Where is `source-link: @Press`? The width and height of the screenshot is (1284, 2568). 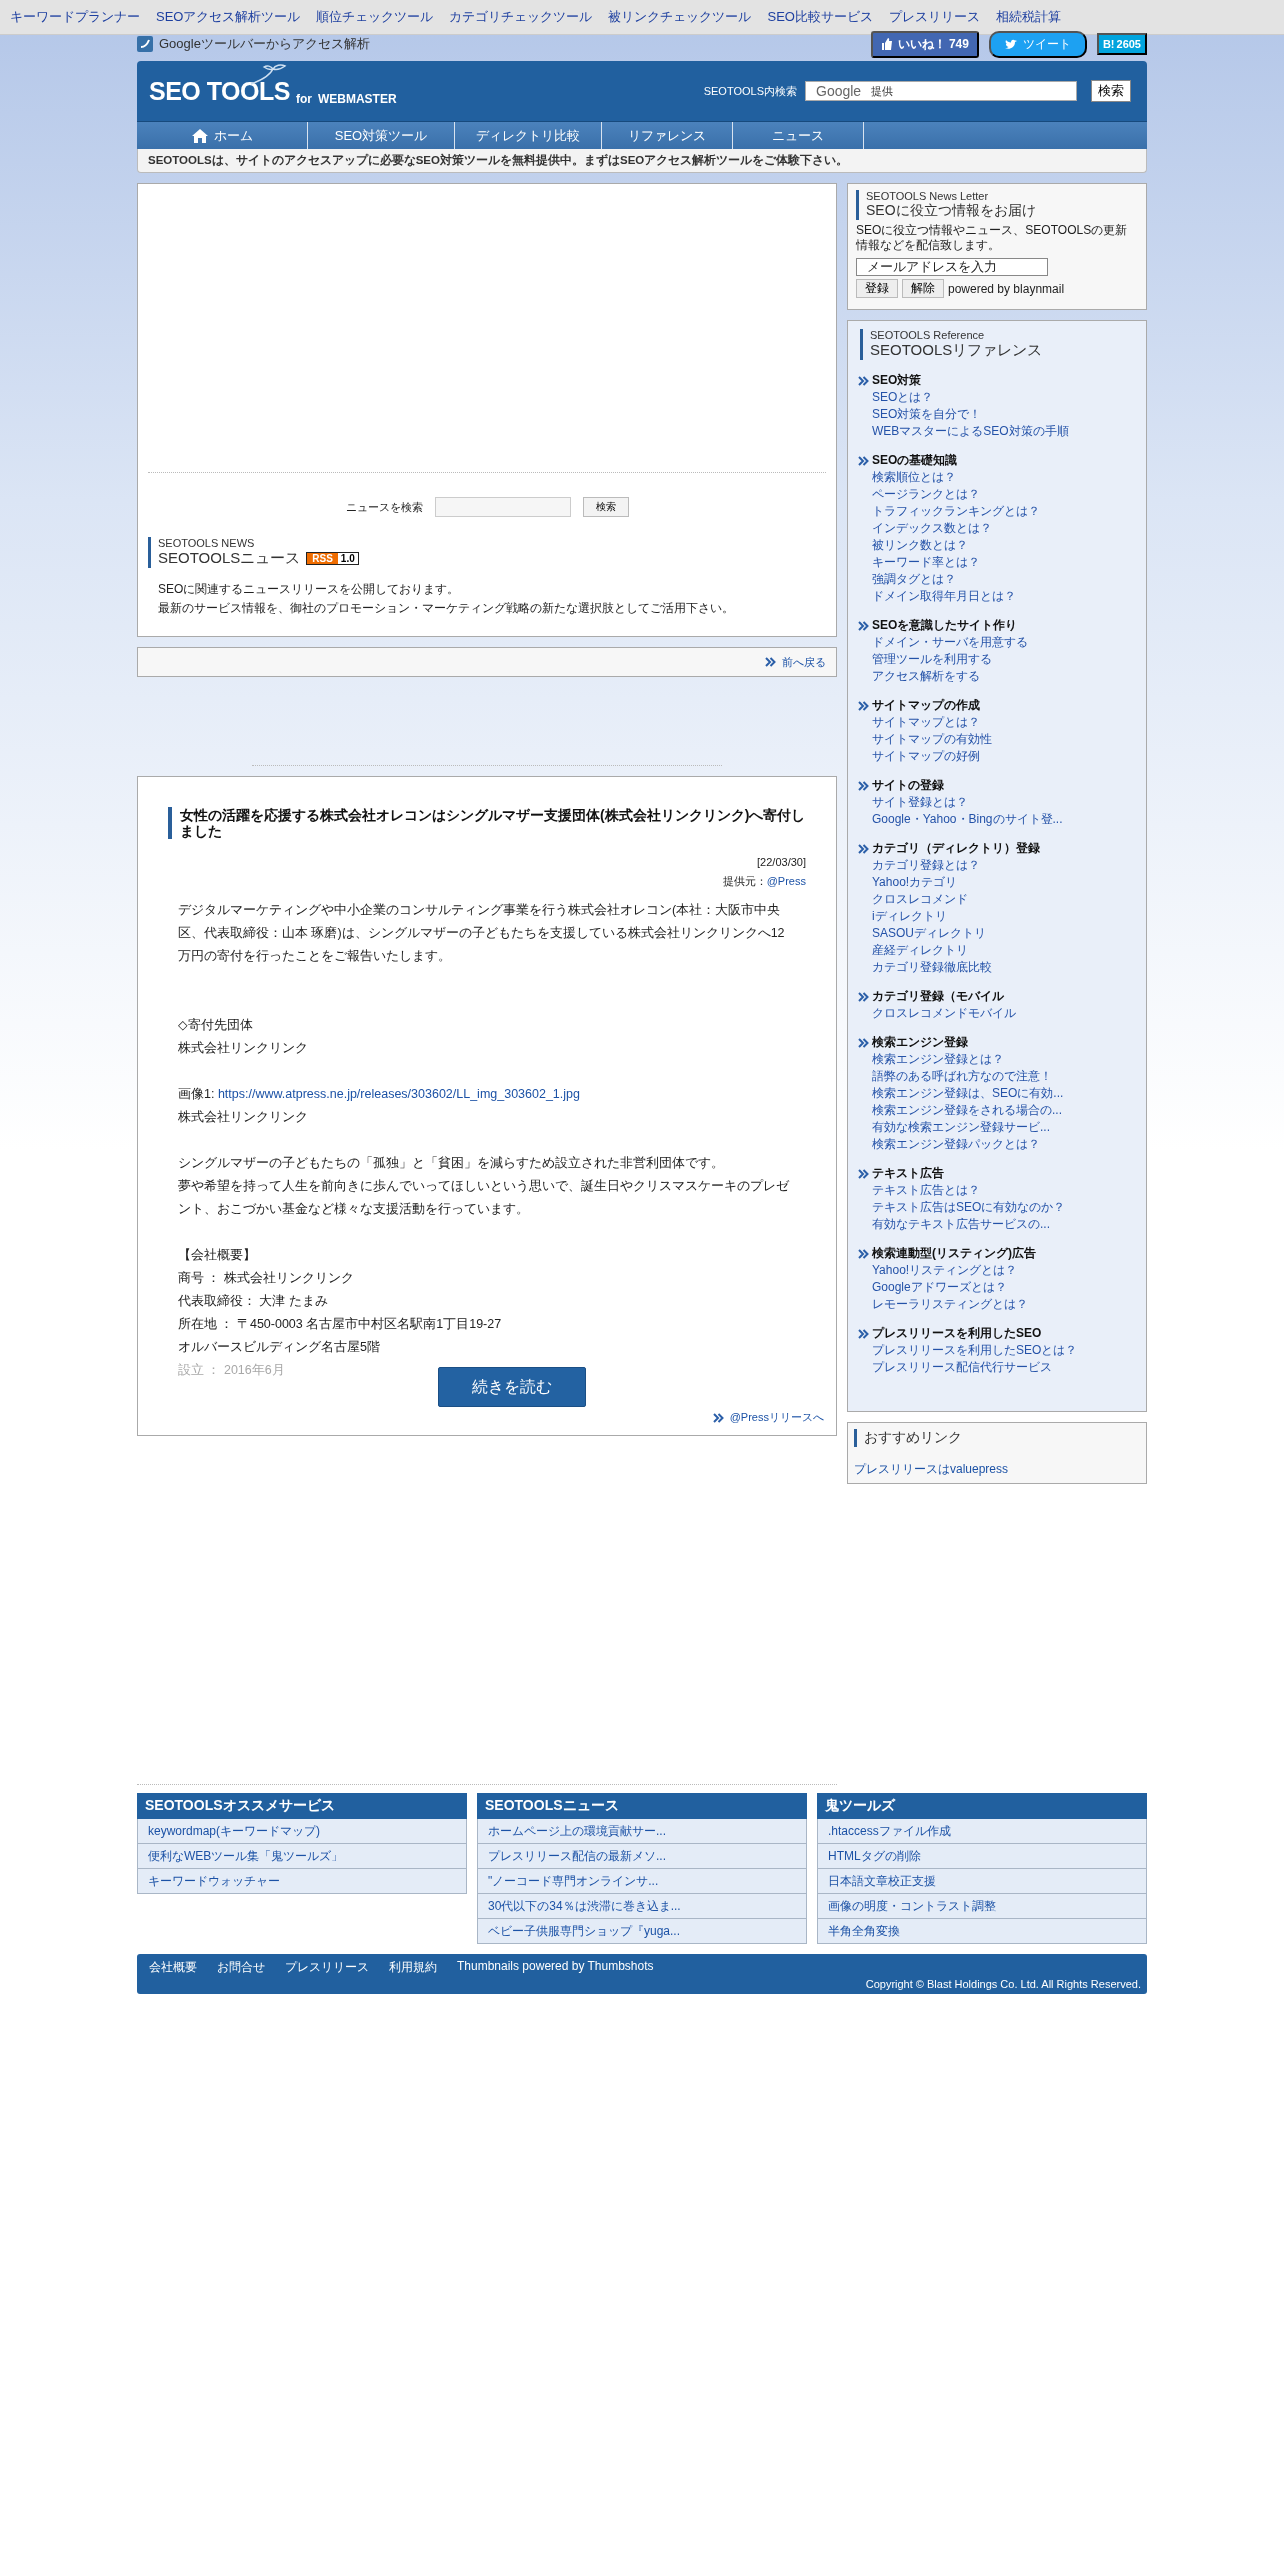 source-link: @Press is located at coordinates (786, 881).